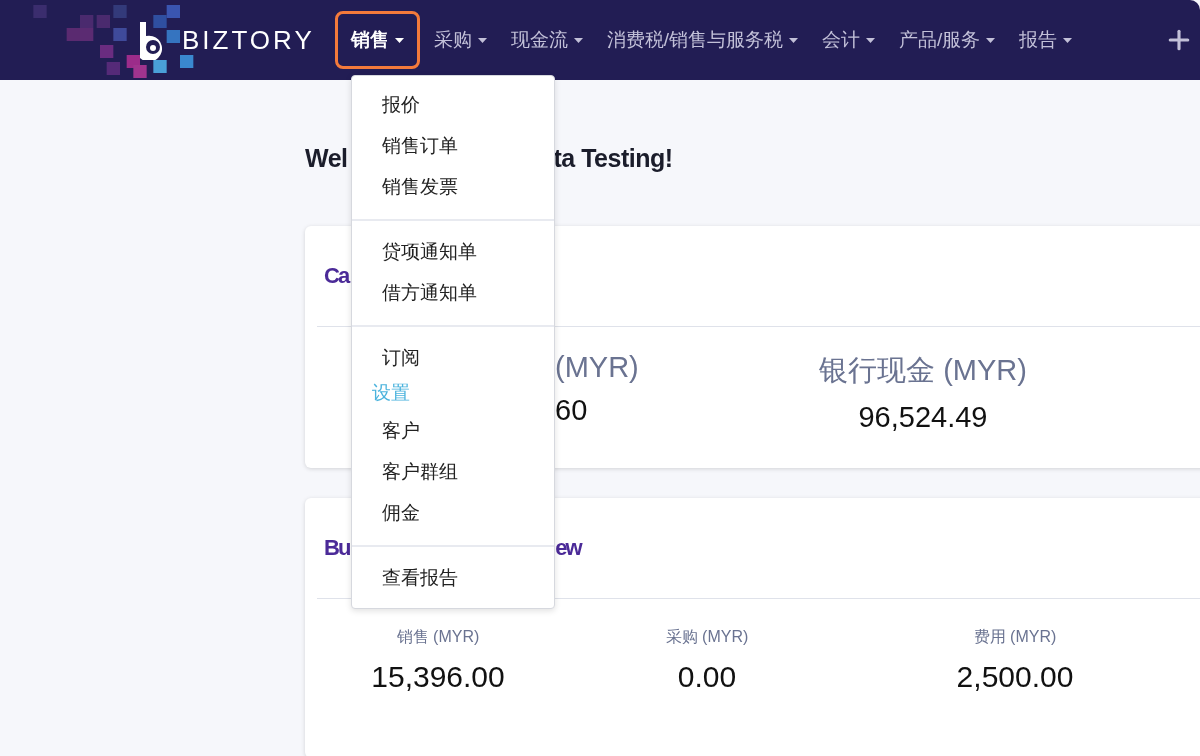 Image resolution: width=1200 pixels, height=756 pixels. Describe the element at coordinates (923, 370) in the screenshot. I see `metric-label: 银行现金 (MYR)` at that location.